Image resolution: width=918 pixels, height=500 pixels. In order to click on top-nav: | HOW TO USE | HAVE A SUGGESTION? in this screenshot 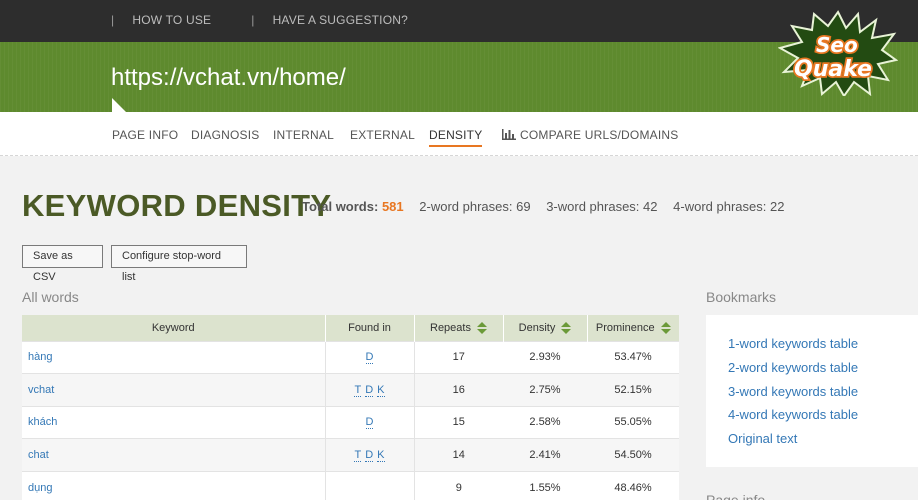, I will do `click(259, 20)`.